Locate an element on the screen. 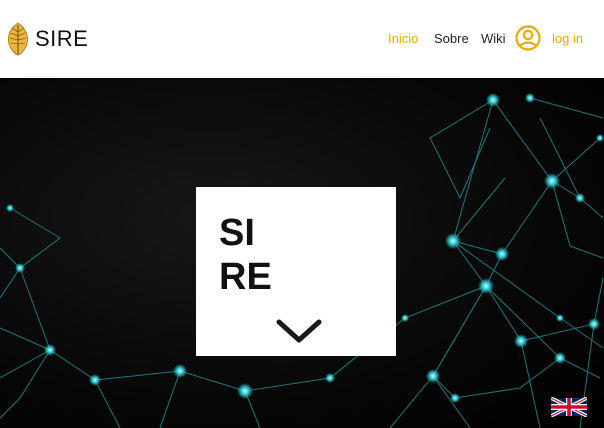 This screenshot has width=604, height=428. brand-home-link: SIRE is located at coordinates (46, 39).